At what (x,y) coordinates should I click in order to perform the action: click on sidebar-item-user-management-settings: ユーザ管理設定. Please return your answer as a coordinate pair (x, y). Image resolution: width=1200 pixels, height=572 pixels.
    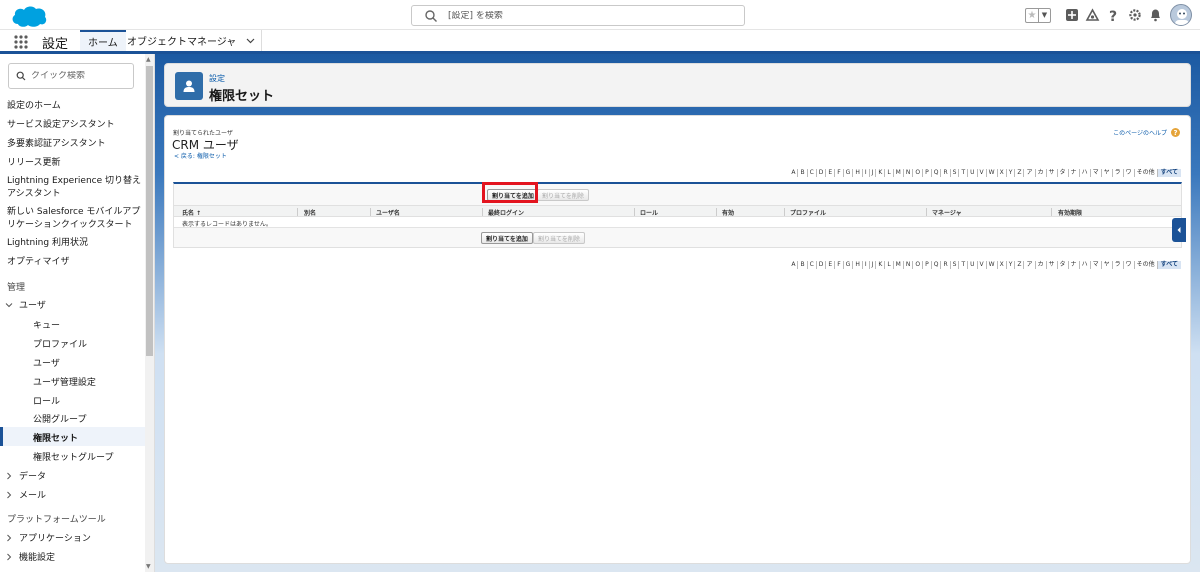
    Looking at the image, I should click on (64, 381).